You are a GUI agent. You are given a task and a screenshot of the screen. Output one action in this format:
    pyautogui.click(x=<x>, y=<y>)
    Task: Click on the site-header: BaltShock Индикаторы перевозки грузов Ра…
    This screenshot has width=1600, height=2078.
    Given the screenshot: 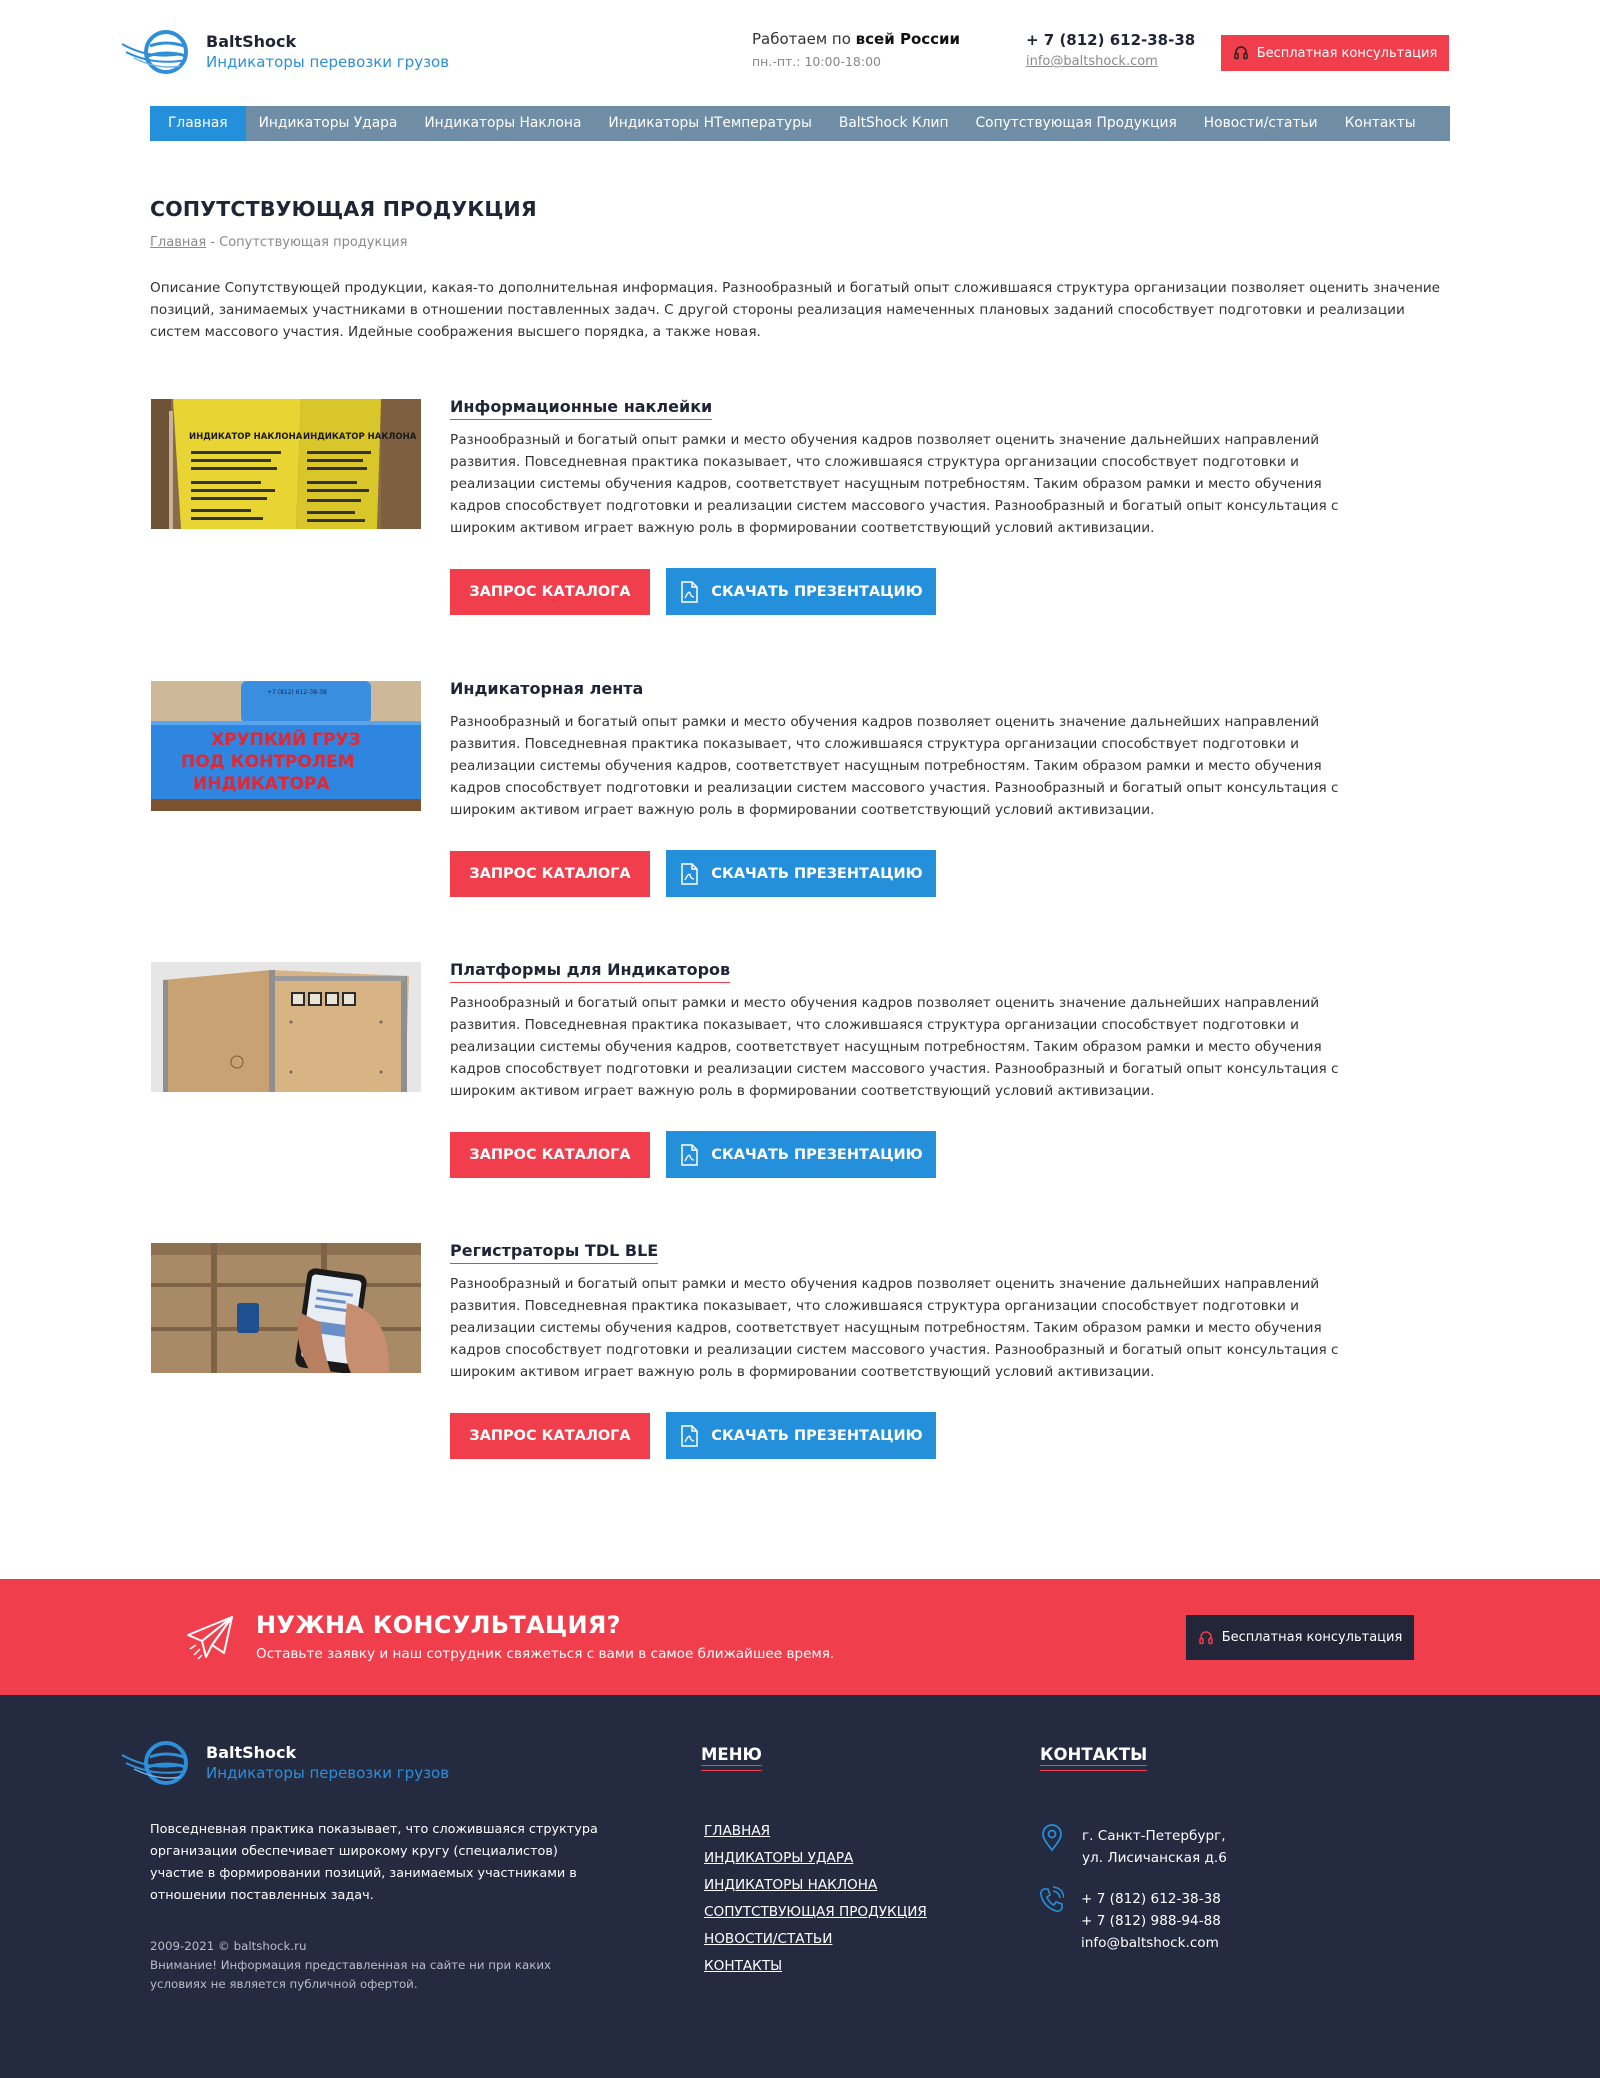 What is the action you would take?
    pyautogui.click(x=800, y=53)
    